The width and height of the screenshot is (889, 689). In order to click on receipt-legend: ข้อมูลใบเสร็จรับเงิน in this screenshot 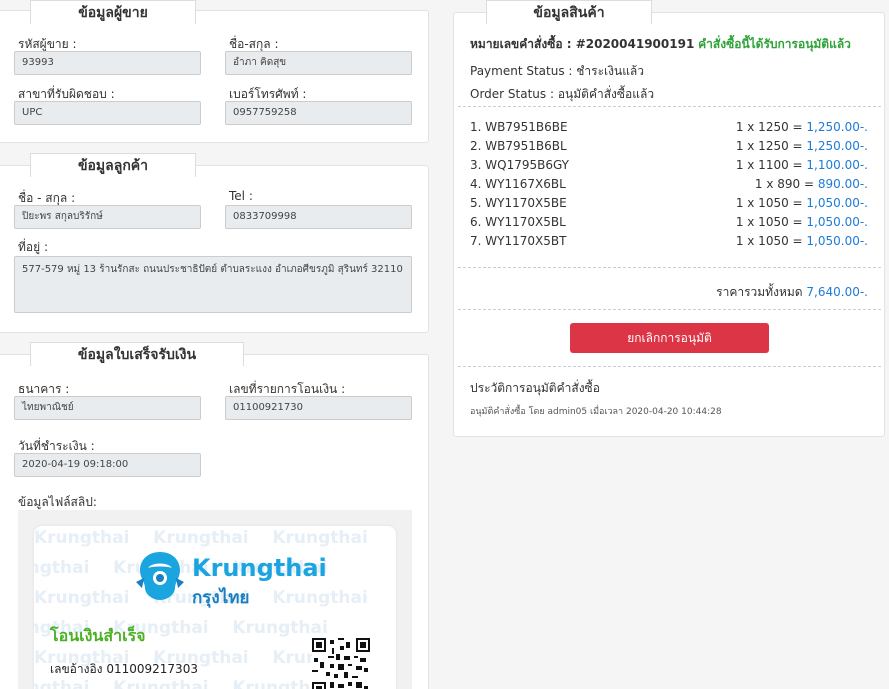, I will do `click(137, 354)`.